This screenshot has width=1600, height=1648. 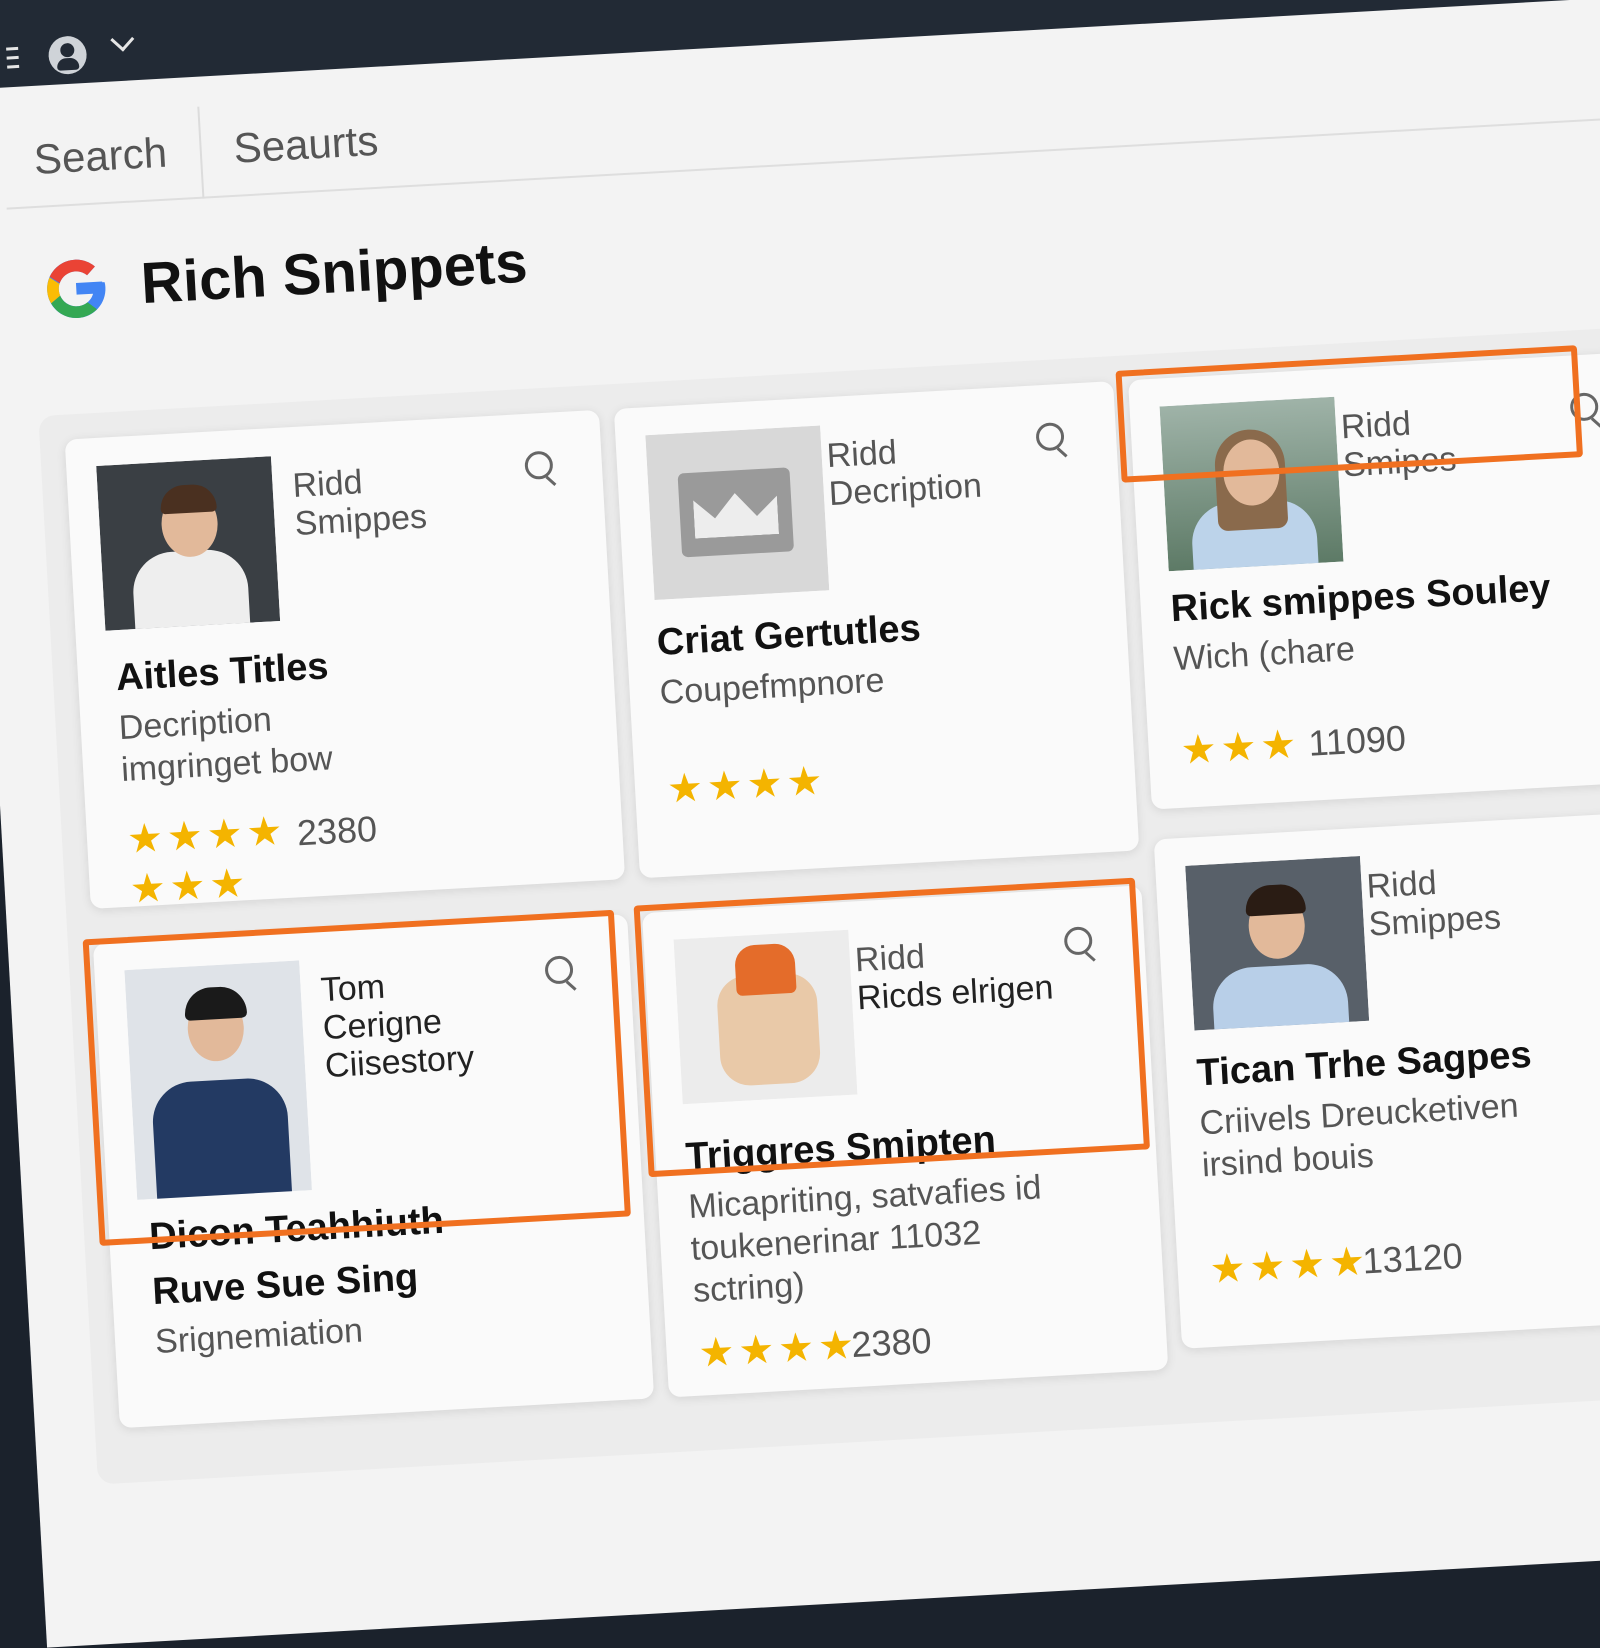 What do you see at coordinates (1277, 943) in the screenshot?
I see `man-photo` at bounding box center [1277, 943].